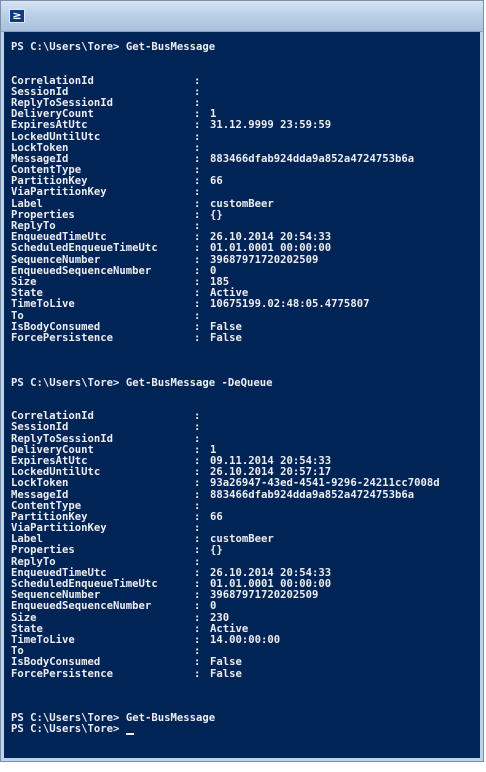  I want to click on property-row: To:, so click(245, 316).